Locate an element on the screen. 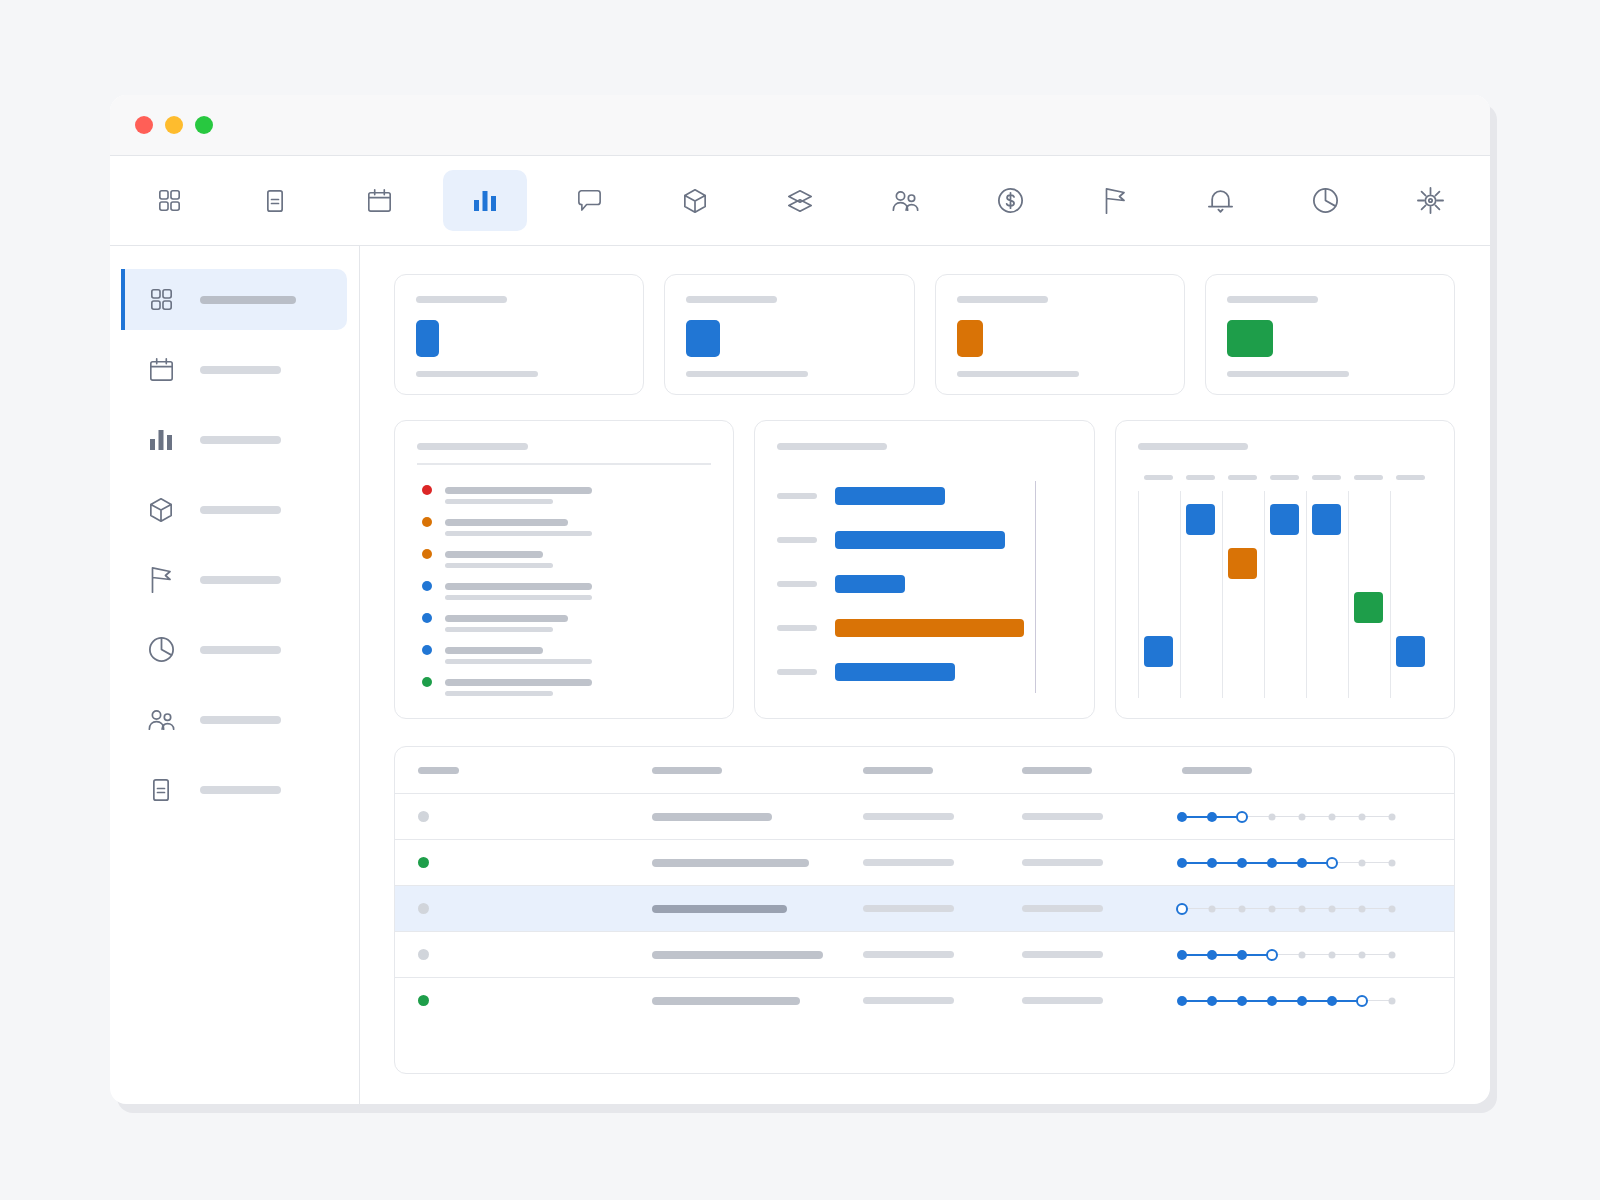 Image resolution: width=1600 pixels, height=1200 pixels. layers-icon is located at coordinates (800, 200).